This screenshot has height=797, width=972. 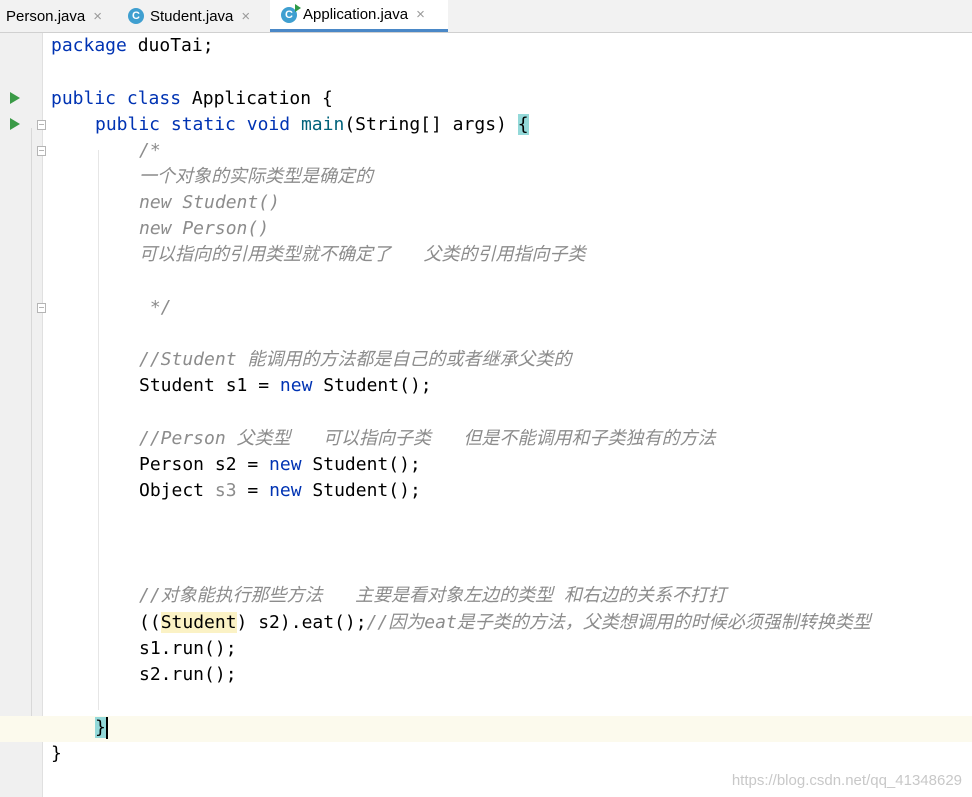 I want to click on comment-line: //Student 能调用的方法都是自己的或者继承父类的, so click(x=355, y=359).